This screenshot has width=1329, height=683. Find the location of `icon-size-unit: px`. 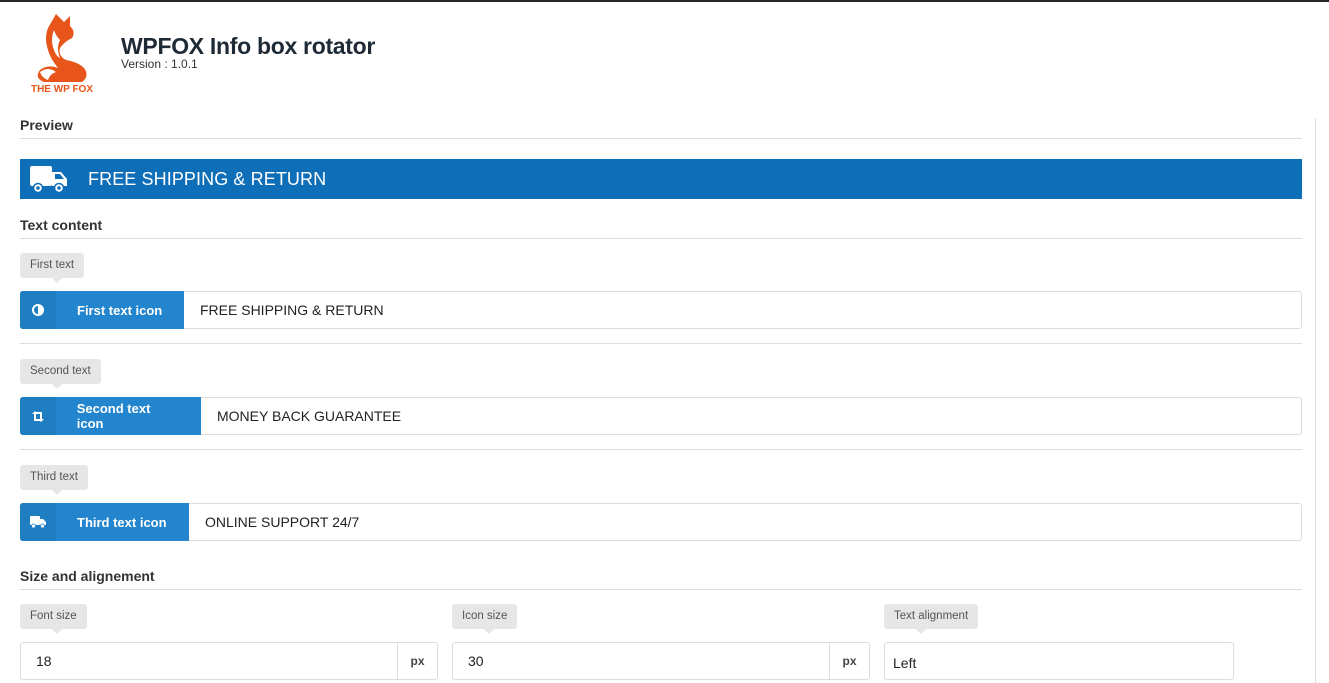

icon-size-unit: px is located at coordinates (849, 661).